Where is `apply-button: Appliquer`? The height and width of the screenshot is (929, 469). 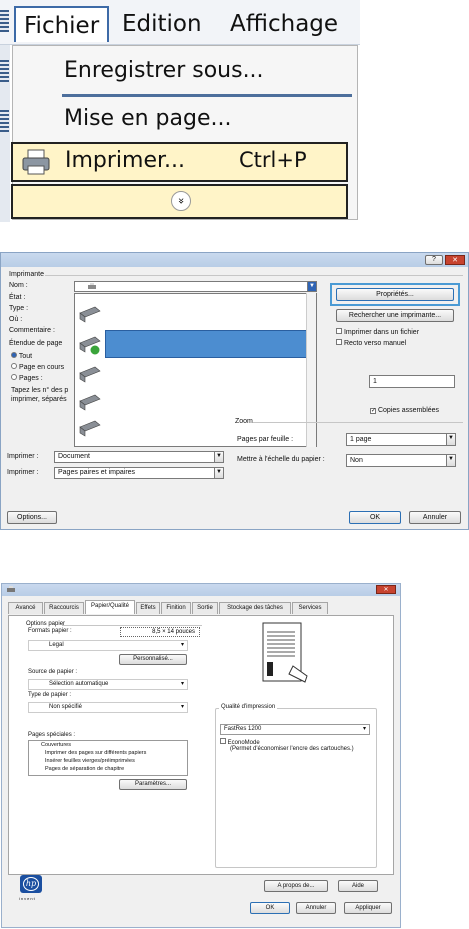
apply-button: Appliquer is located at coordinates (368, 908).